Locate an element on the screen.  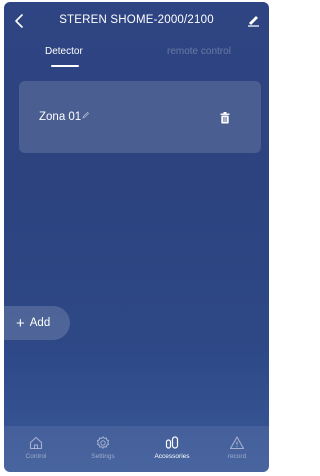
zone-name-label: Zona 01 is located at coordinates (60, 117).